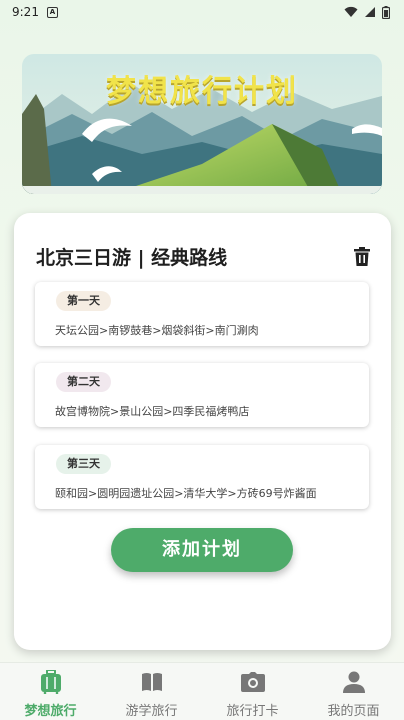 The height and width of the screenshot is (720, 404). Describe the element at coordinates (202, 314) in the screenshot. I see `day-card-1: 第一天 天坛公园>南锣鼓巷>烟袋斜街>南门涮肉` at that location.